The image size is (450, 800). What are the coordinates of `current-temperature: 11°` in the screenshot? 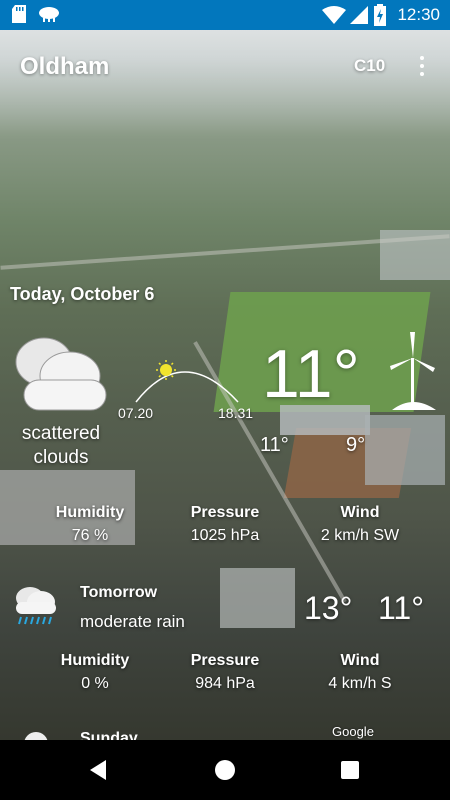 It's located at (311, 374).